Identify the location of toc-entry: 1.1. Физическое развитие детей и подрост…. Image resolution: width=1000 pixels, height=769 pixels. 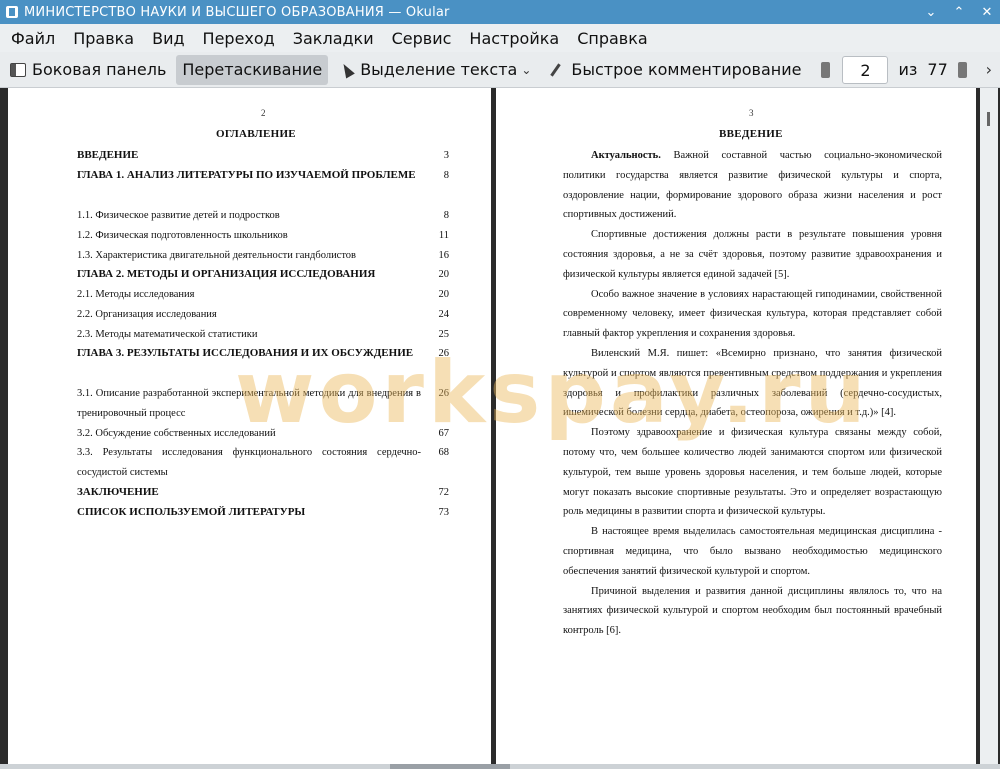
(263, 216).